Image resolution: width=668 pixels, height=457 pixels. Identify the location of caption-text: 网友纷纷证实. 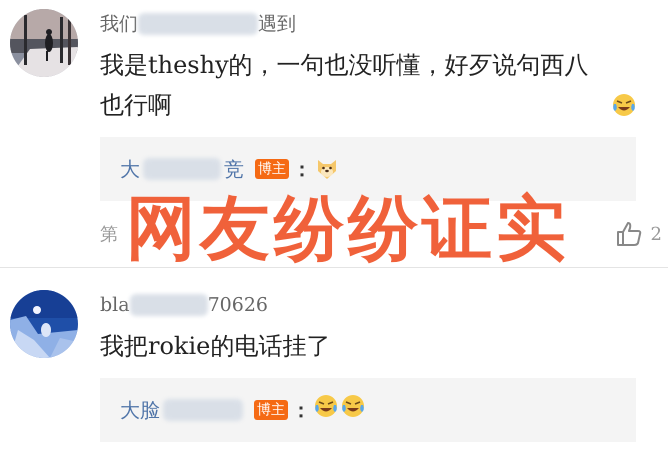
(348, 228).